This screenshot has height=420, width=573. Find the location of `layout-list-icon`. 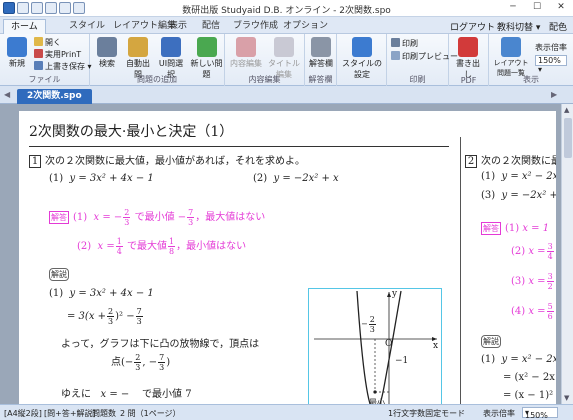

layout-list-icon is located at coordinates (511, 47).